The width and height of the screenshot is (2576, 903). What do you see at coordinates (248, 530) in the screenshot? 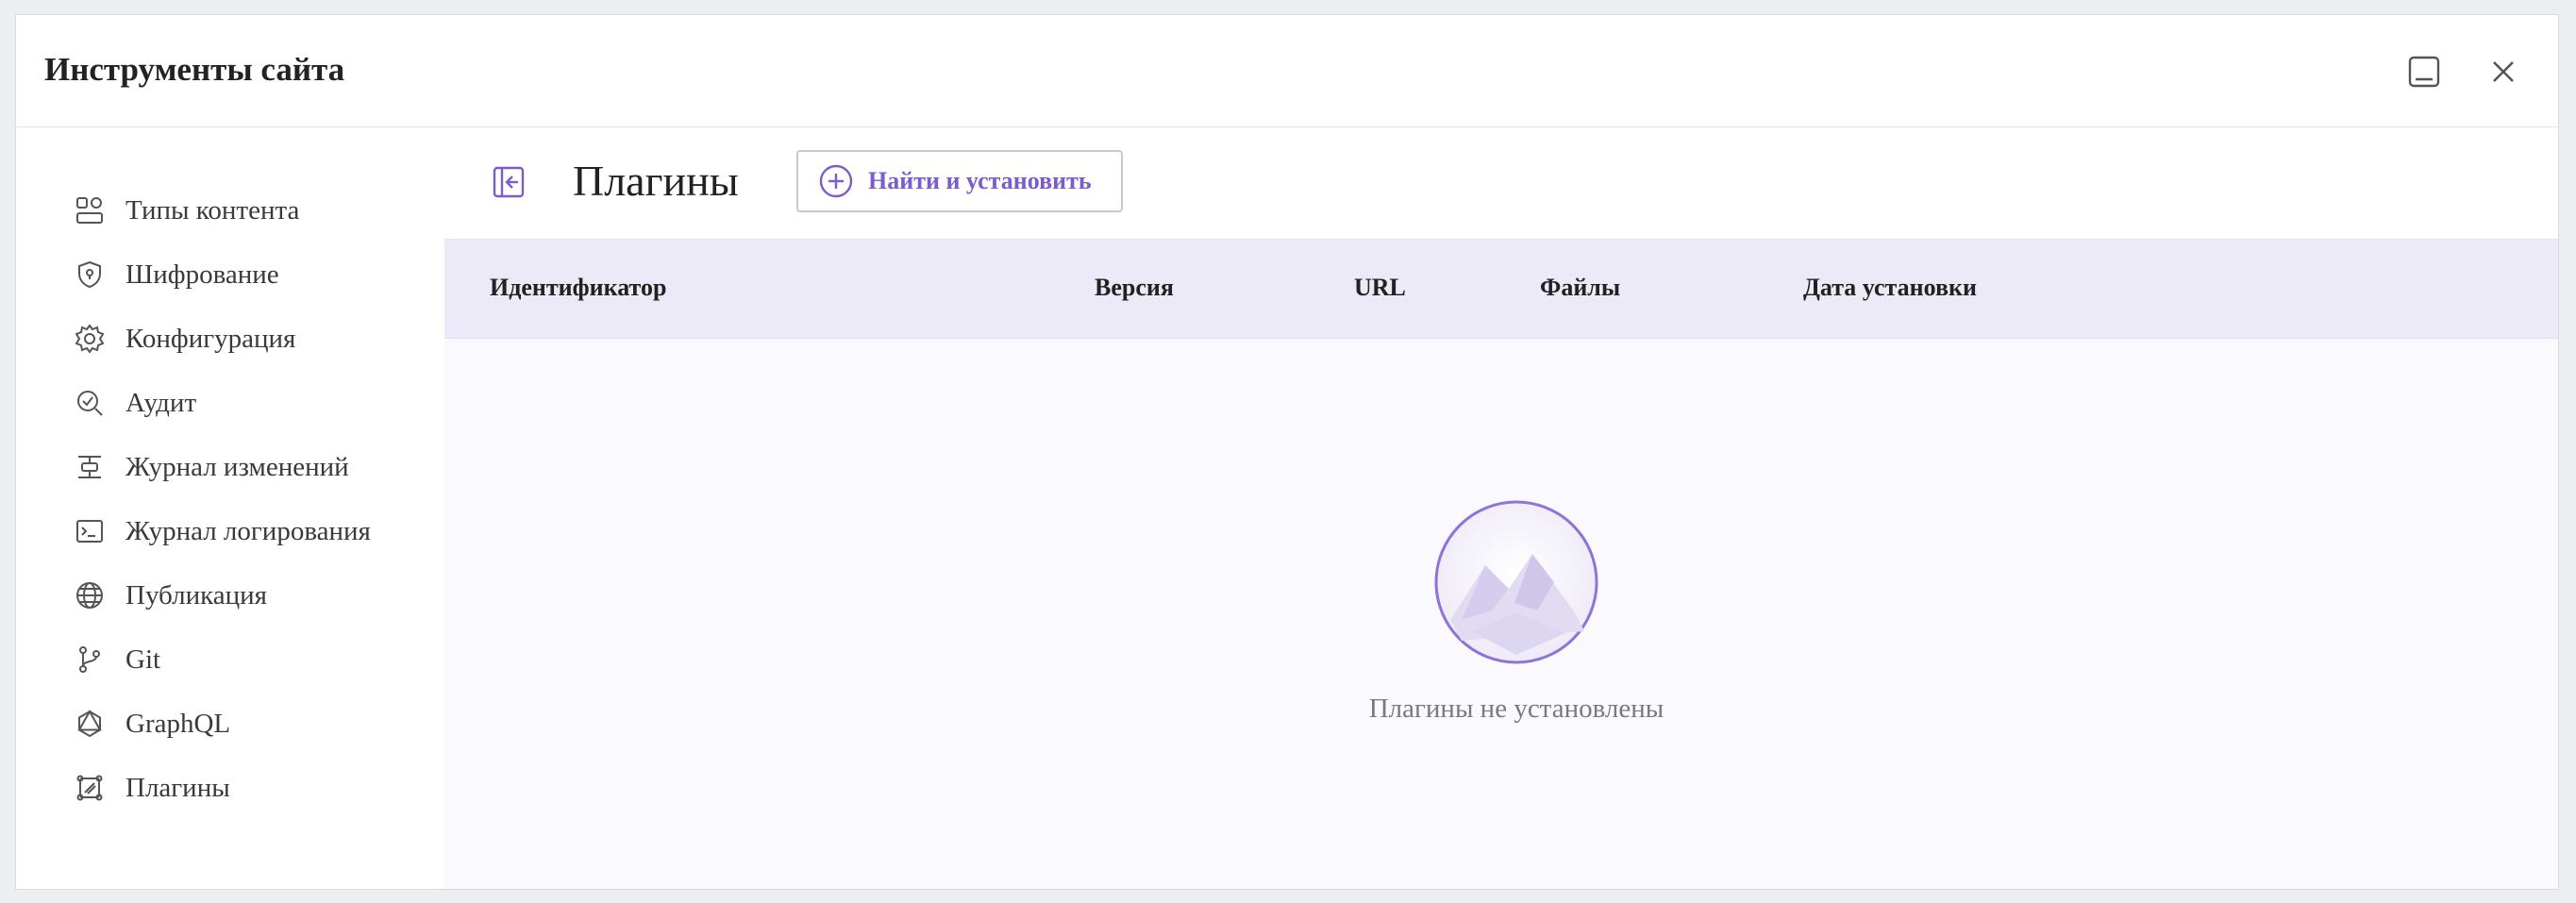
I see `sidebar-item-label: Журнал логирования` at bounding box center [248, 530].